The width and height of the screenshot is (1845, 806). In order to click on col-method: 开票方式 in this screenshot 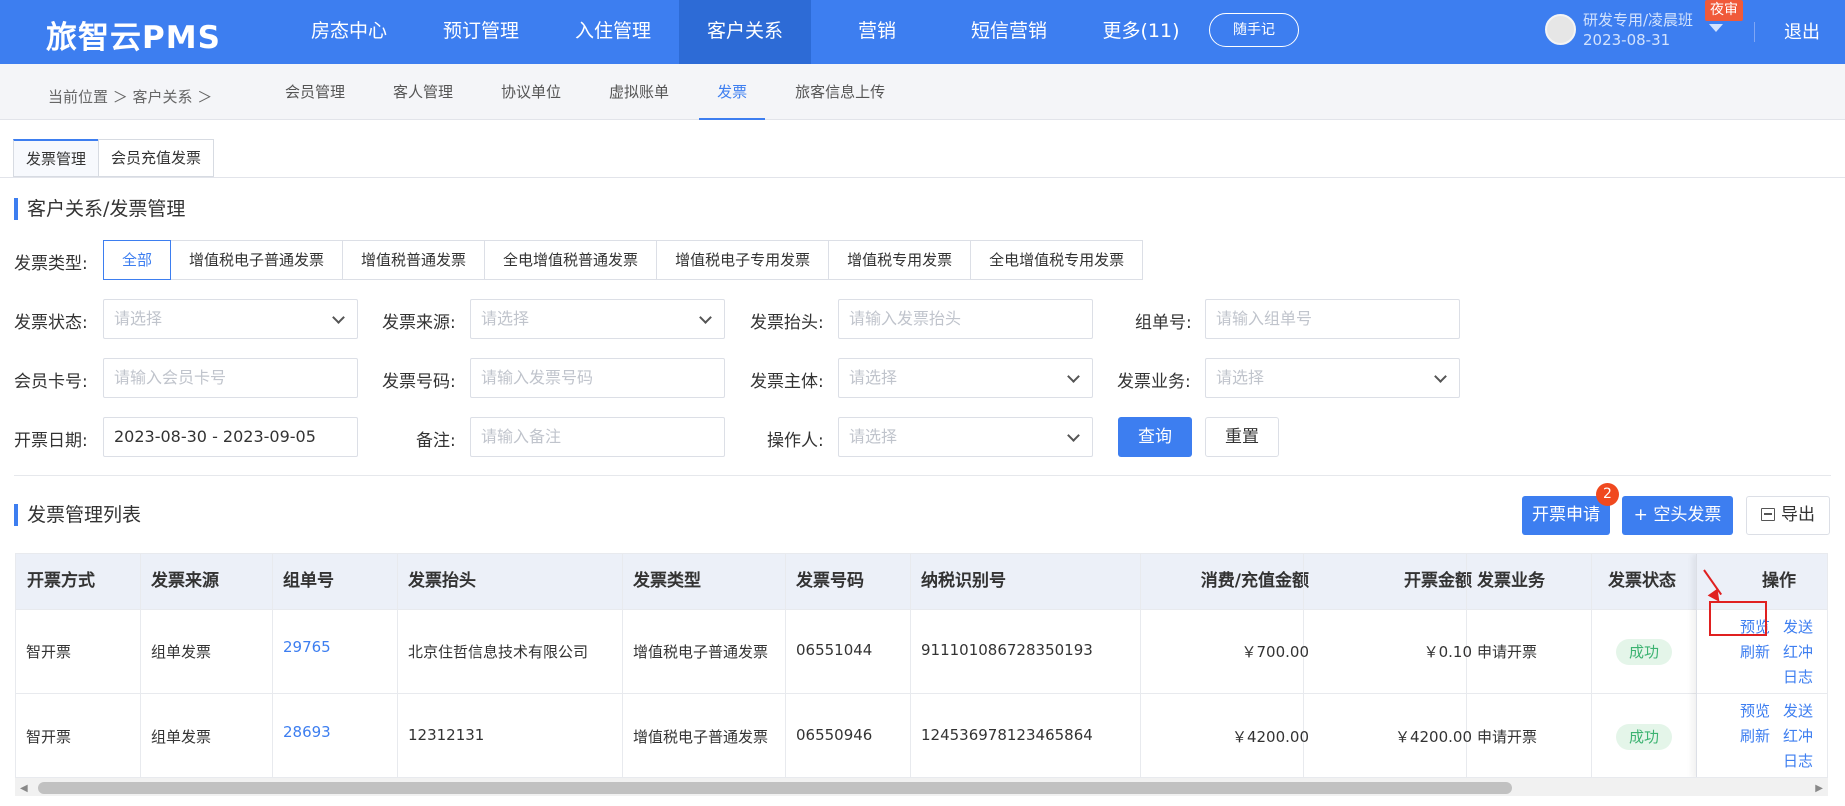, I will do `click(61, 581)`.